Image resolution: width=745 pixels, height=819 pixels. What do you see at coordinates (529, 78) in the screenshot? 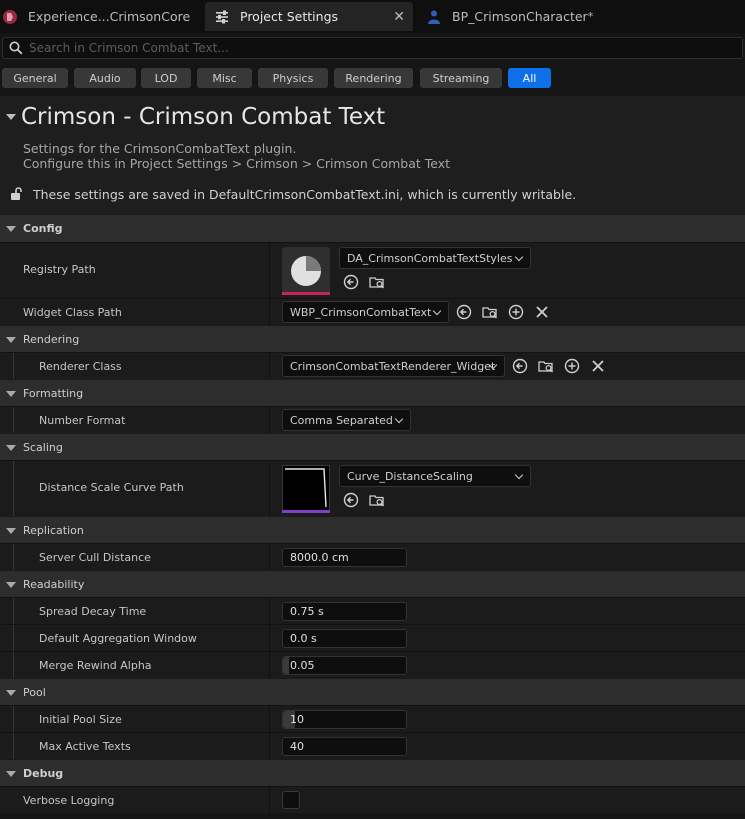
I see `filter-all: All` at bounding box center [529, 78].